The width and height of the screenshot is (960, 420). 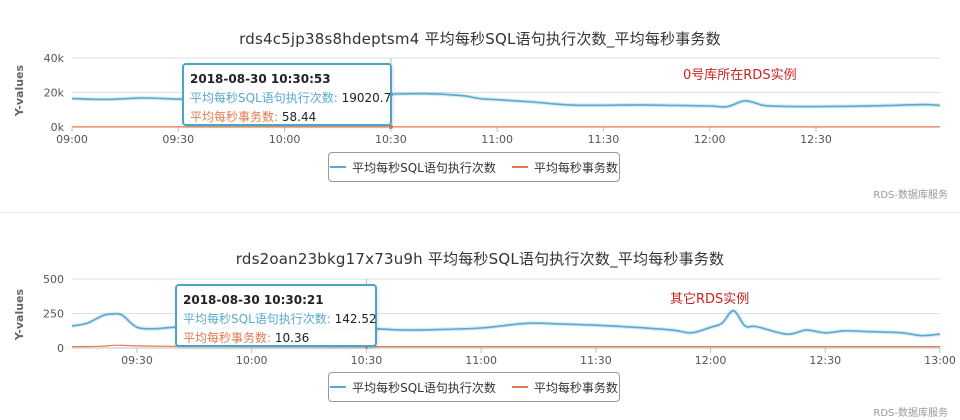 What do you see at coordinates (227, 338) in the screenshot?
I see `tooltip-tps-label: 平均每秒事务数:` at bounding box center [227, 338].